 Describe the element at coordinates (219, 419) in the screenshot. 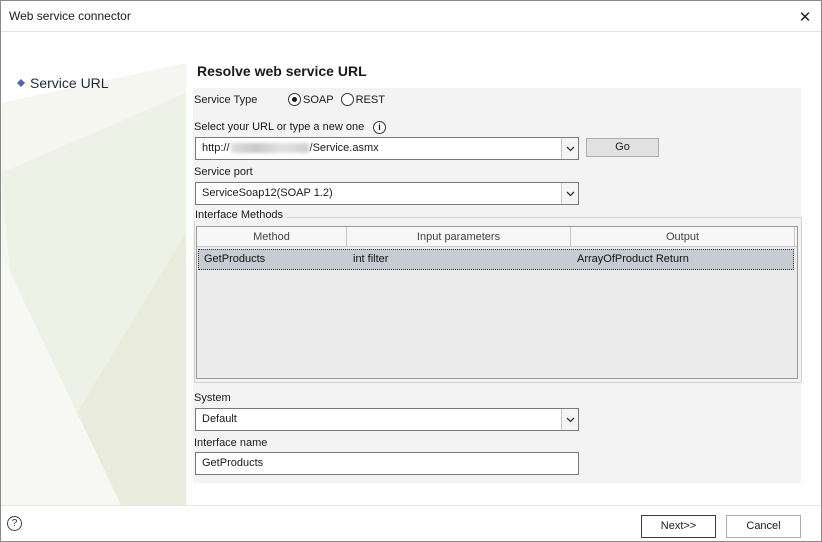

I see `system-value: Default` at that location.